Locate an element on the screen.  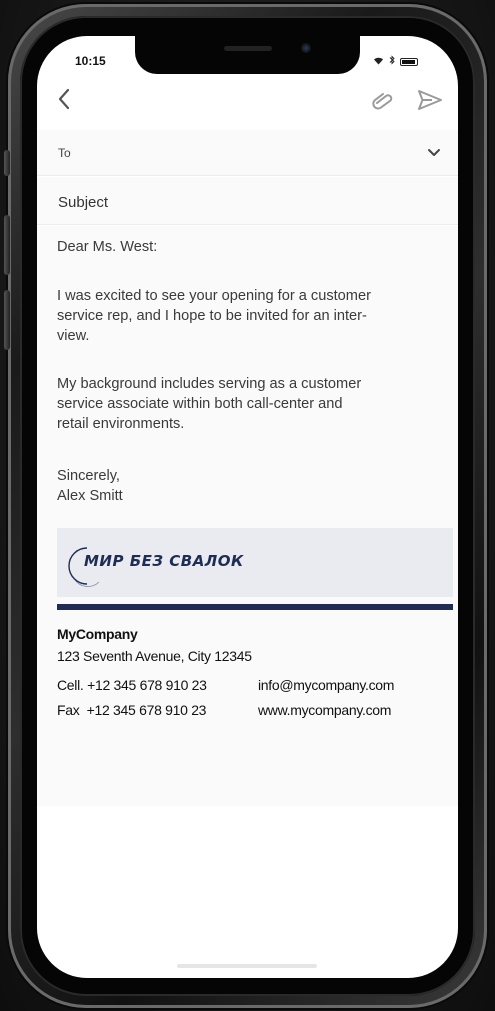
to-field-row: To is located at coordinates (247, 153).